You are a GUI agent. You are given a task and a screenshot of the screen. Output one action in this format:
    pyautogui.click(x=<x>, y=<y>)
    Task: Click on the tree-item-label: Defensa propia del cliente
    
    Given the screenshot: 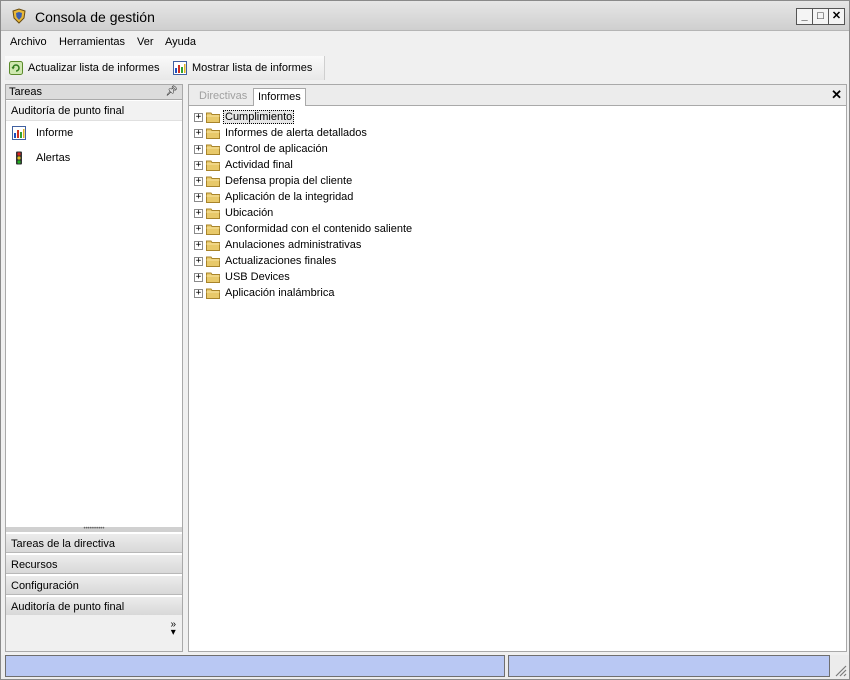 What is the action you would take?
    pyautogui.click(x=289, y=181)
    